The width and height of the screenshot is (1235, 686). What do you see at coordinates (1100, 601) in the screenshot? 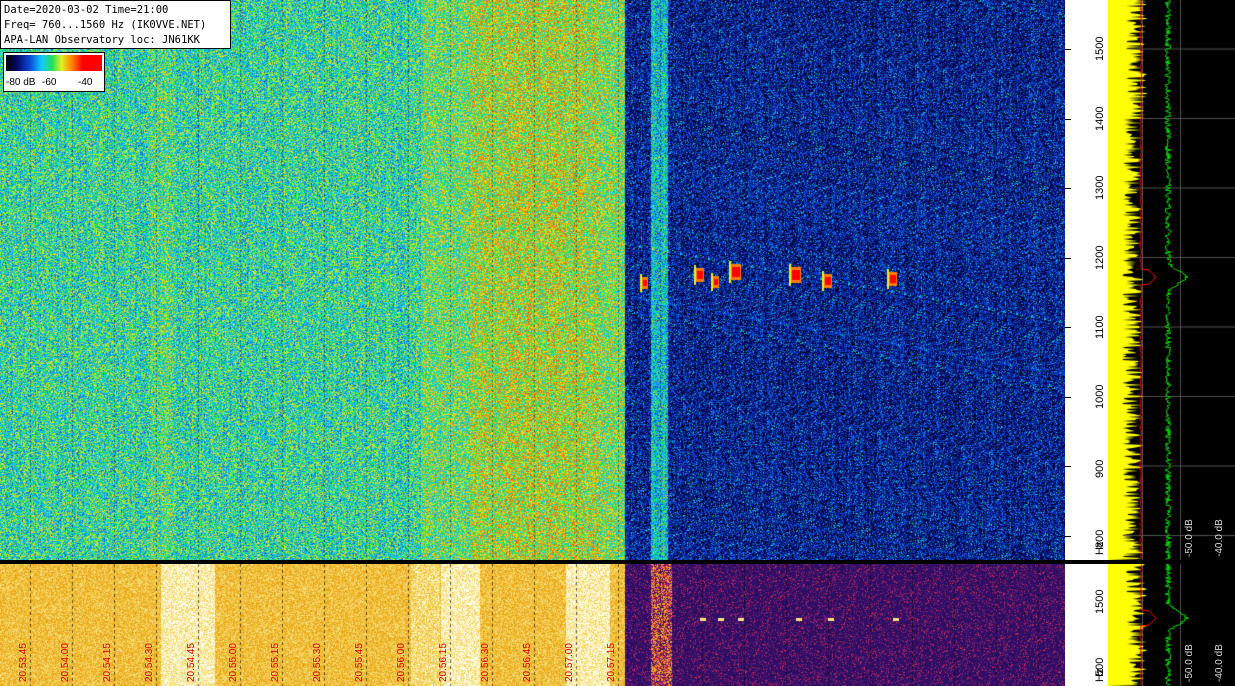
I see `frequency-tick-overview: 1500` at bounding box center [1100, 601].